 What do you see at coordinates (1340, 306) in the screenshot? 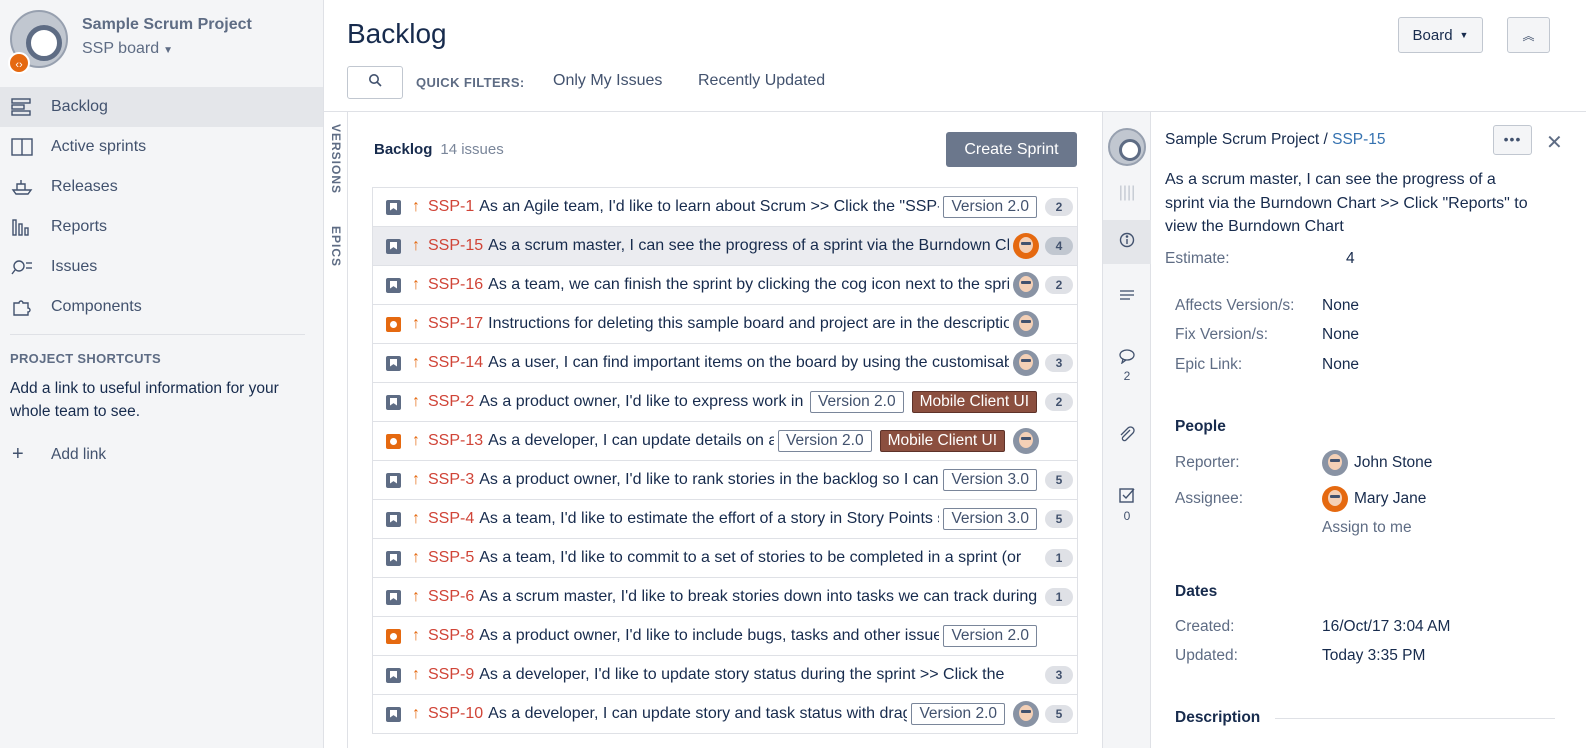
I see `affects-version-value: None` at bounding box center [1340, 306].